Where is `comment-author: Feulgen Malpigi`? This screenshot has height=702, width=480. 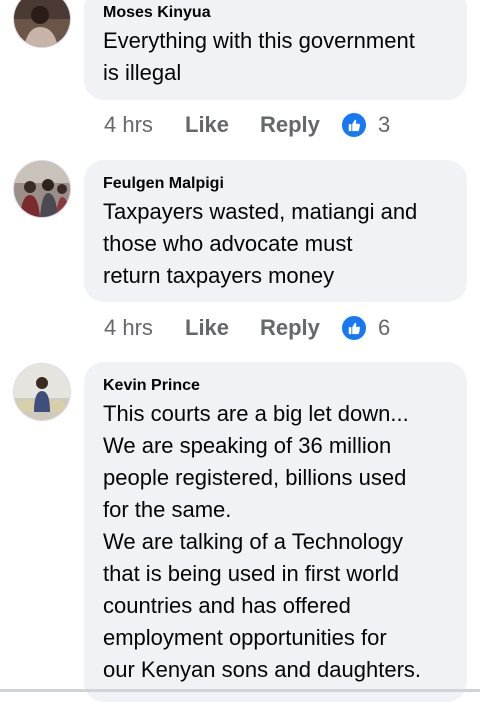 comment-author: Feulgen Malpigi is located at coordinates (277, 184).